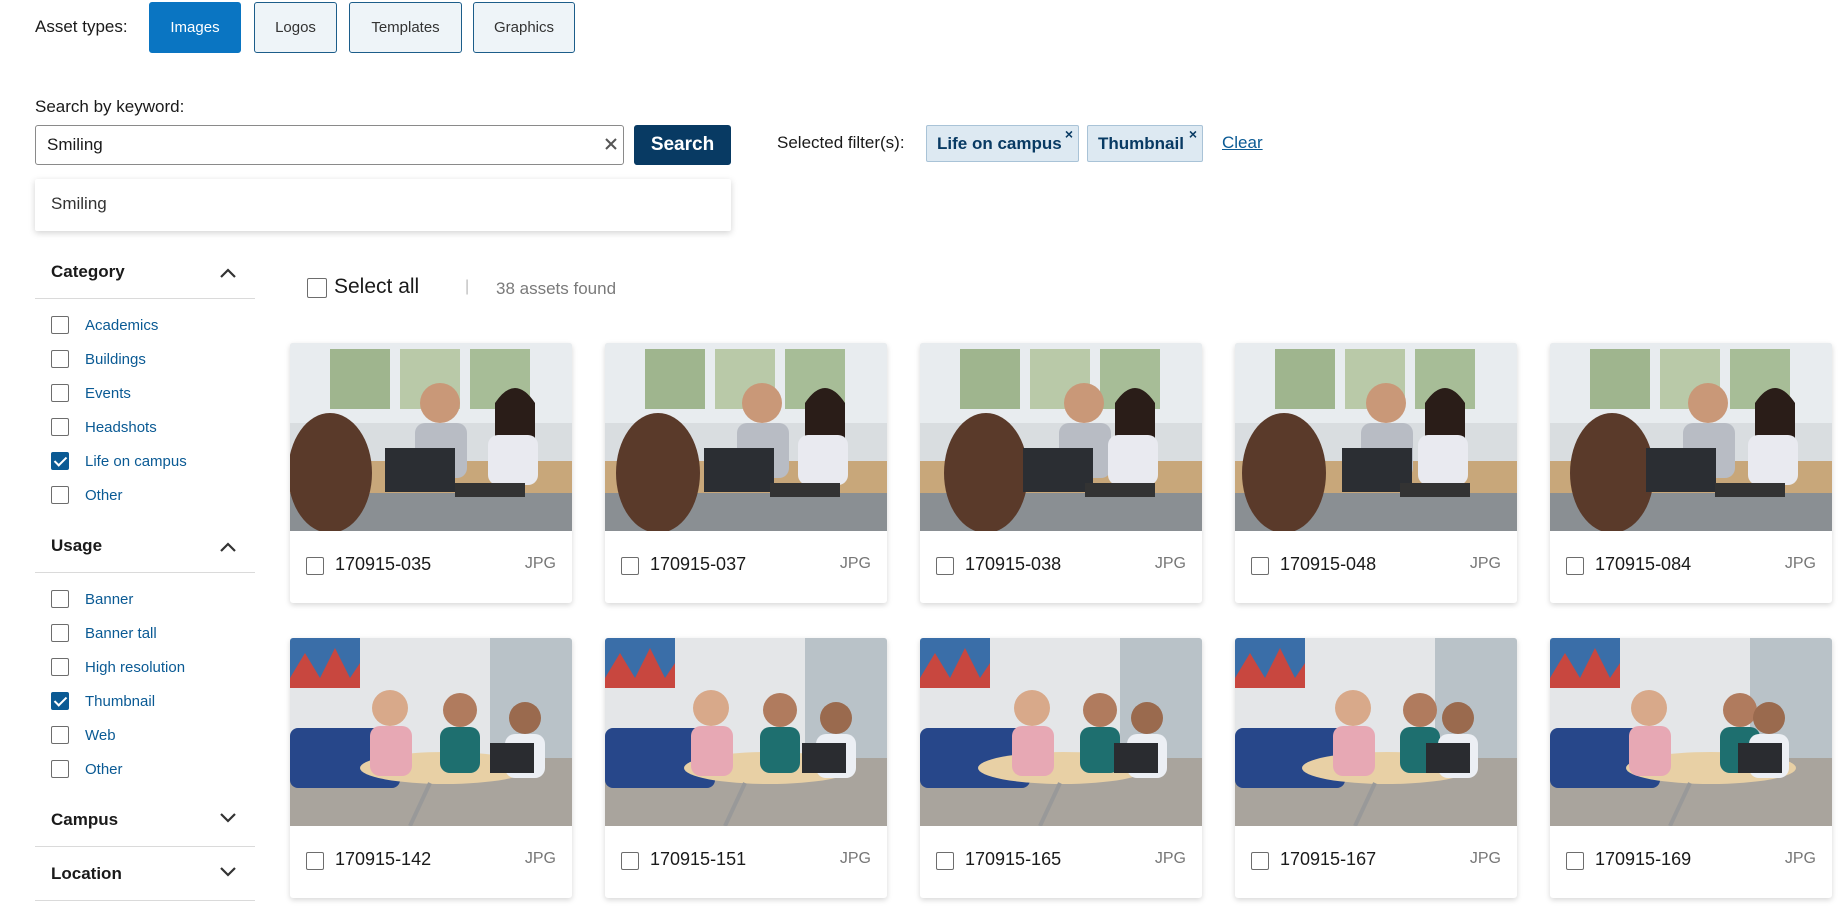 Image resolution: width=1847 pixels, height=914 pixels. I want to click on asset-type-graphics-button: Graphics, so click(524, 27).